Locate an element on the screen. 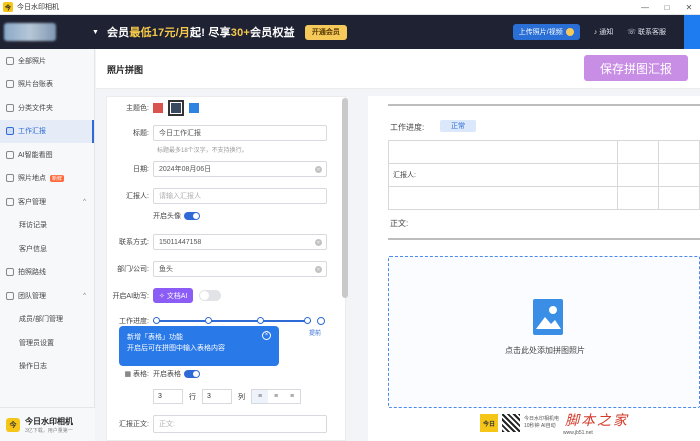 The width and height of the screenshot is (700, 441). show-avatar-label: 开启头像 is located at coordinates (167, 216).